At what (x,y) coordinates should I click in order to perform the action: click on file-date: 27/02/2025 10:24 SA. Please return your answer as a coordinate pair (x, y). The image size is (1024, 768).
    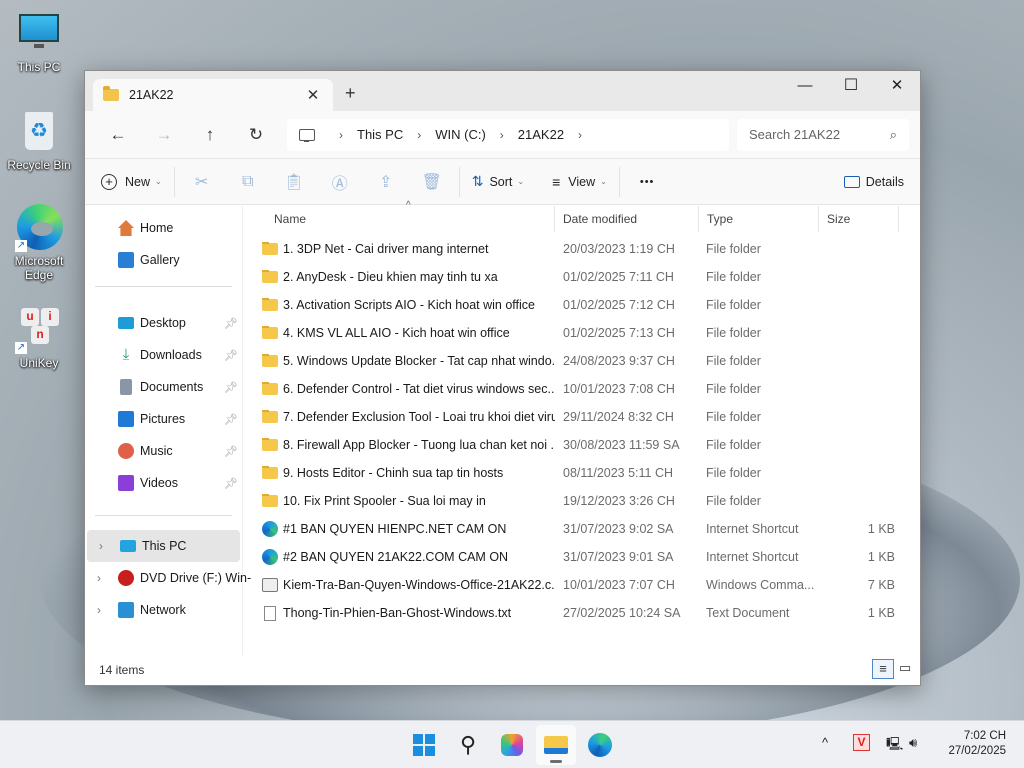
    Looking at the image, I should click on (622, 613).